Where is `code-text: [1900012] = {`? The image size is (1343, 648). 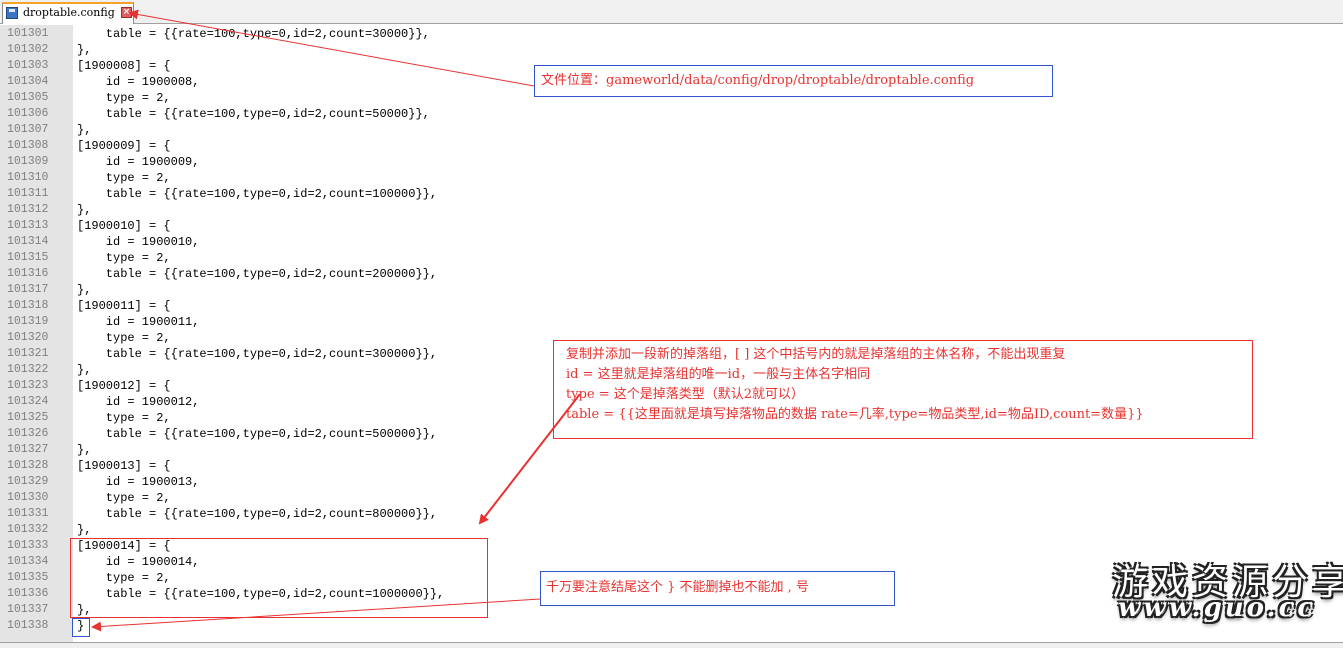
code-text: [1900012] = { is located at coordinates (124, 386).